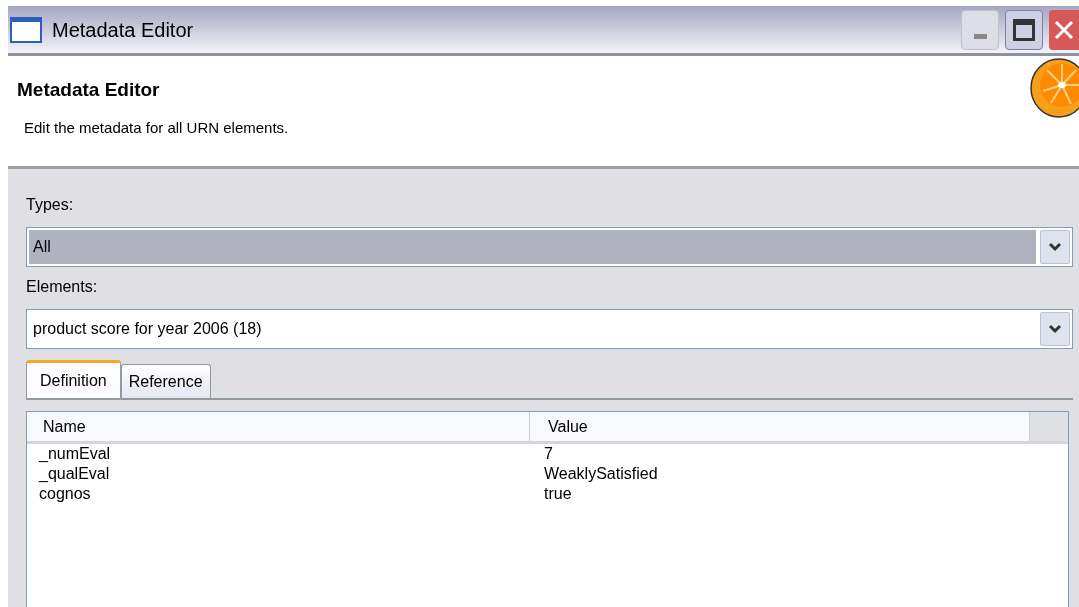 The width and height of the screenshot is (1079, 607). Describe the element at coordinates (1064, 29) in the screenshot. I see `close-icon` at that location.